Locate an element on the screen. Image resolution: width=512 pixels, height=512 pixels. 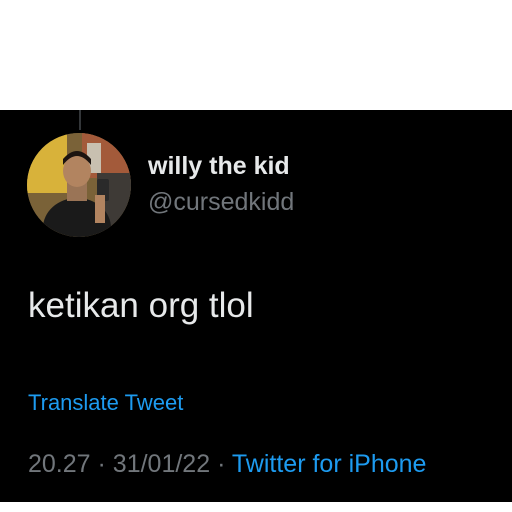
avatar is located at coordinates (79, 185).